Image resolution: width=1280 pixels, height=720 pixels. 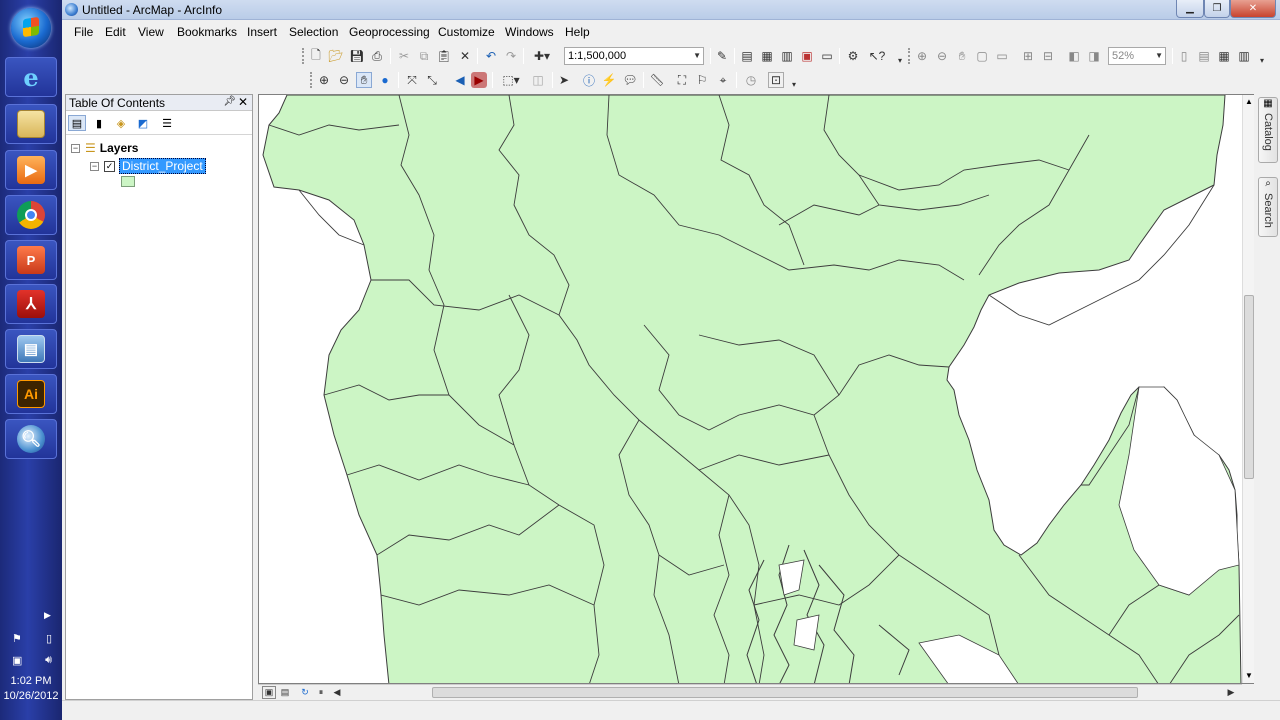 I want to click on delete-icon: ✕, so click(x=465, y=56).